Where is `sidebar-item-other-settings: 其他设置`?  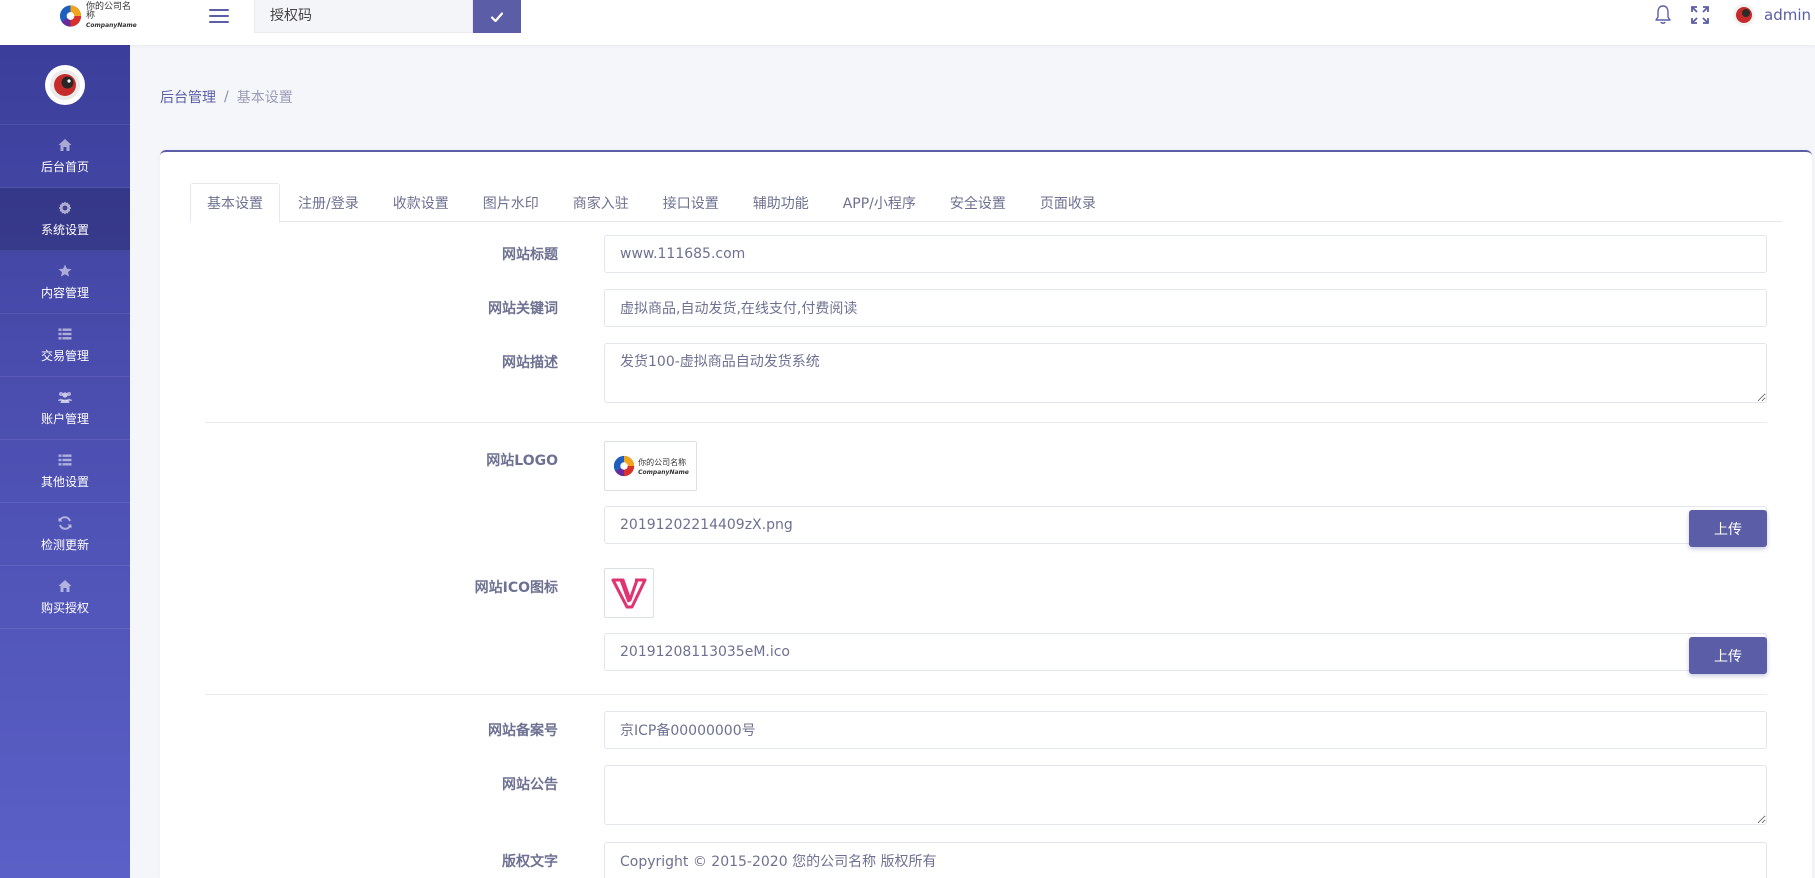 sidebar-item-other-settings: 其他设置 is located at coordinates (65, 471).